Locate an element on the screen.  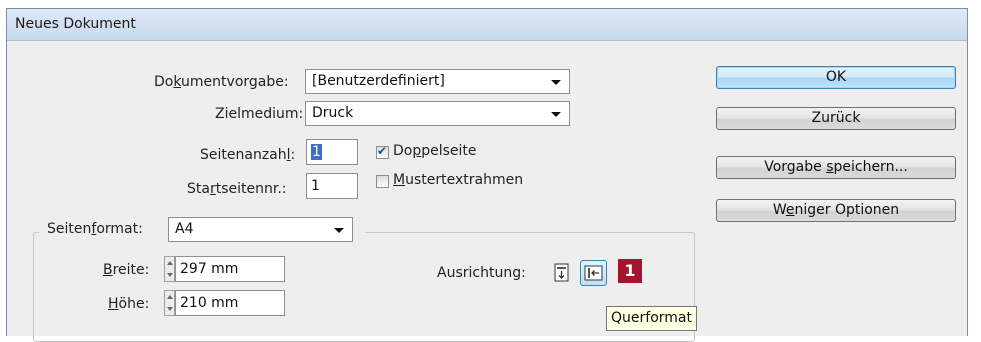
height-input: 210 mm is located at coordinates (230, 303).